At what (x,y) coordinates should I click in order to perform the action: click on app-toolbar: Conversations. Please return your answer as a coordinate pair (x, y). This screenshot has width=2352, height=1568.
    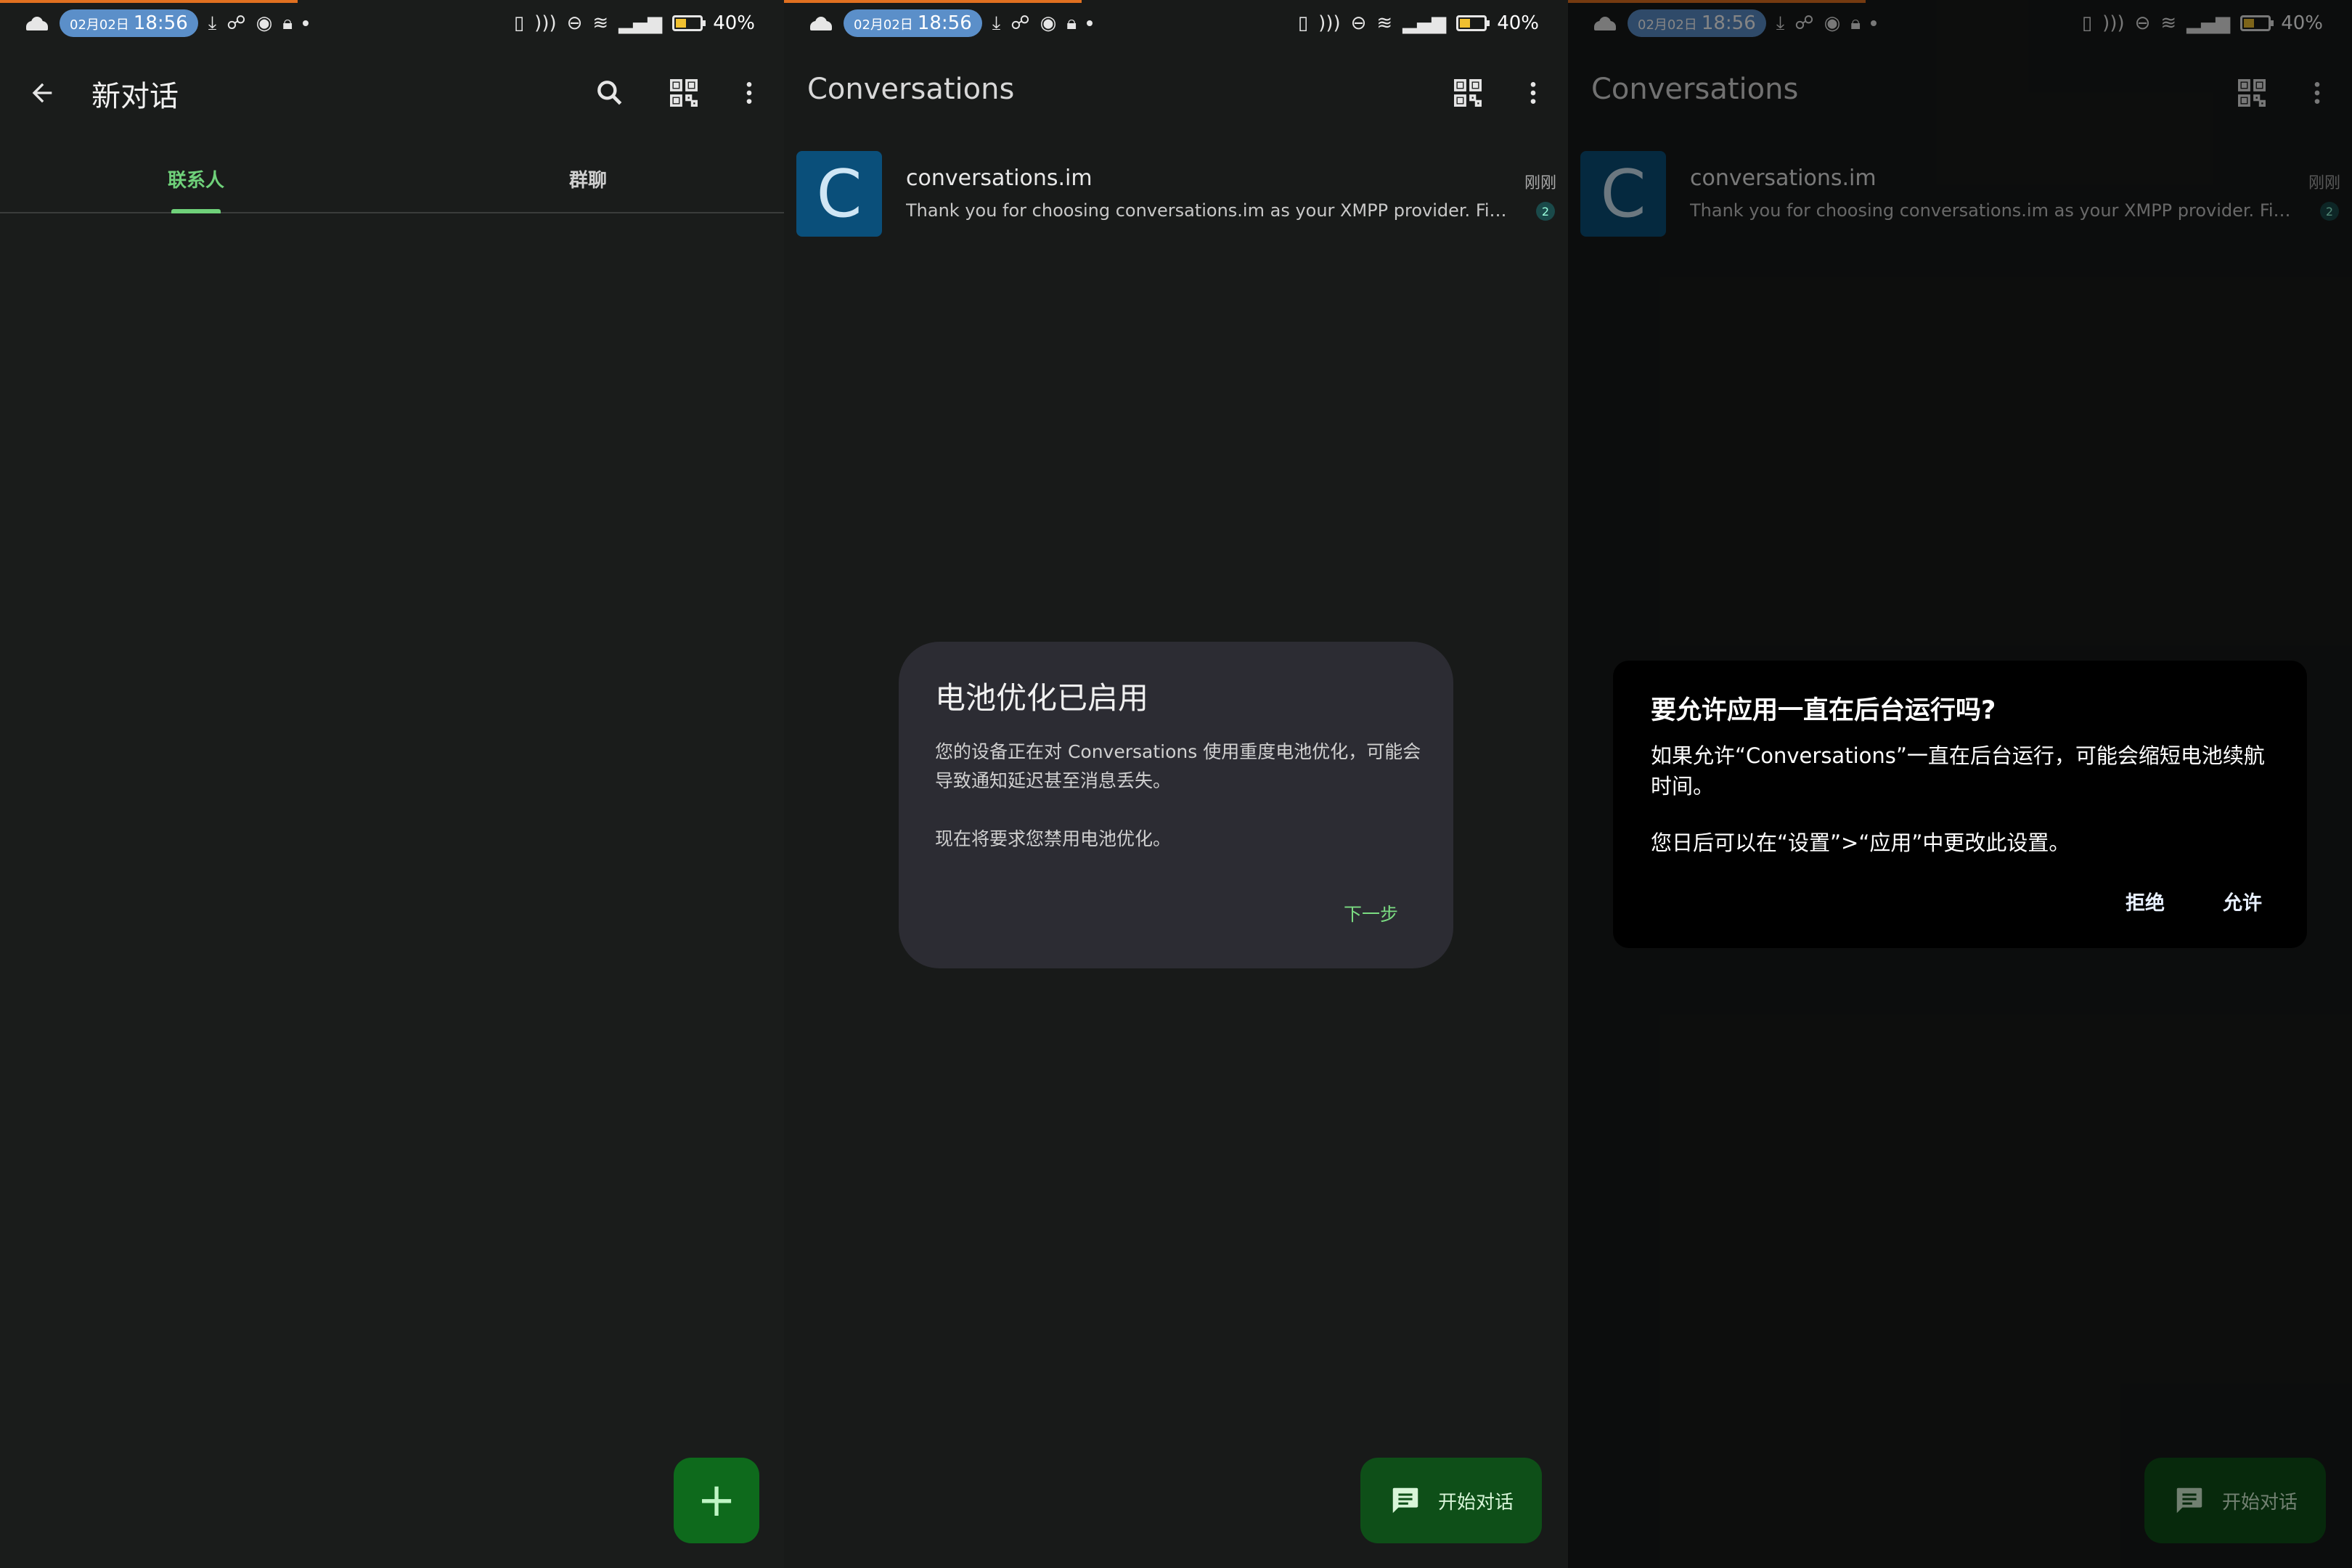
    Looking at the image, I should click on (1176, 93).